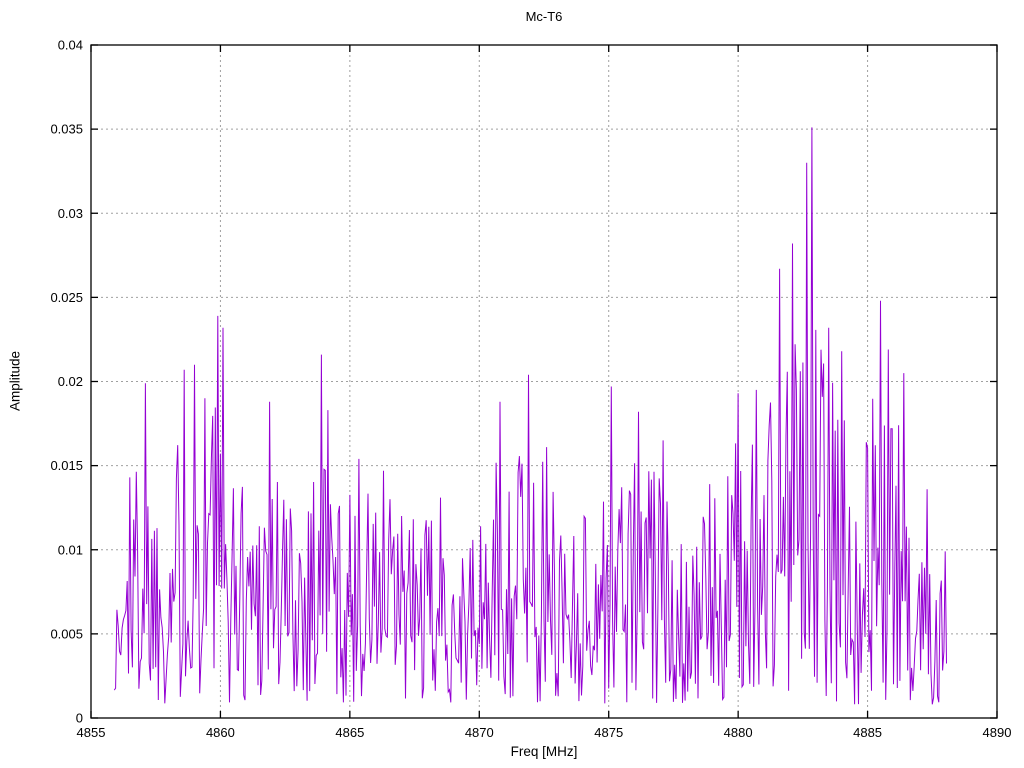 This screenshot has height=768, width=1024. I want to click on y-tick-label: 0, so click(79, 718).